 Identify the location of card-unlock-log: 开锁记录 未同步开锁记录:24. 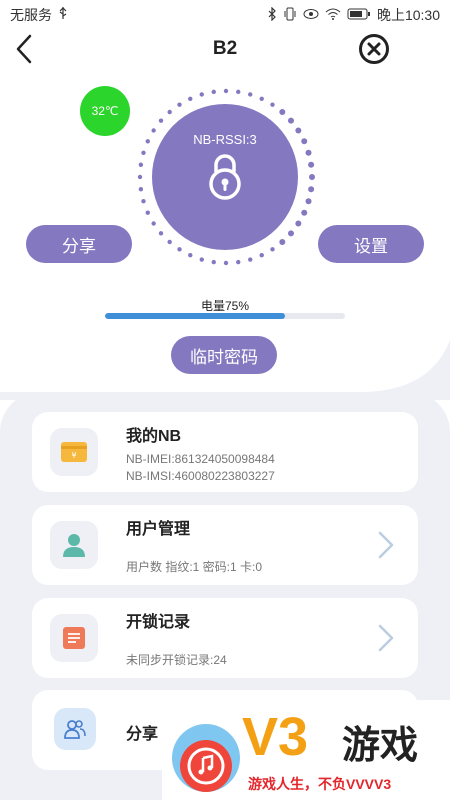
(225, 638).